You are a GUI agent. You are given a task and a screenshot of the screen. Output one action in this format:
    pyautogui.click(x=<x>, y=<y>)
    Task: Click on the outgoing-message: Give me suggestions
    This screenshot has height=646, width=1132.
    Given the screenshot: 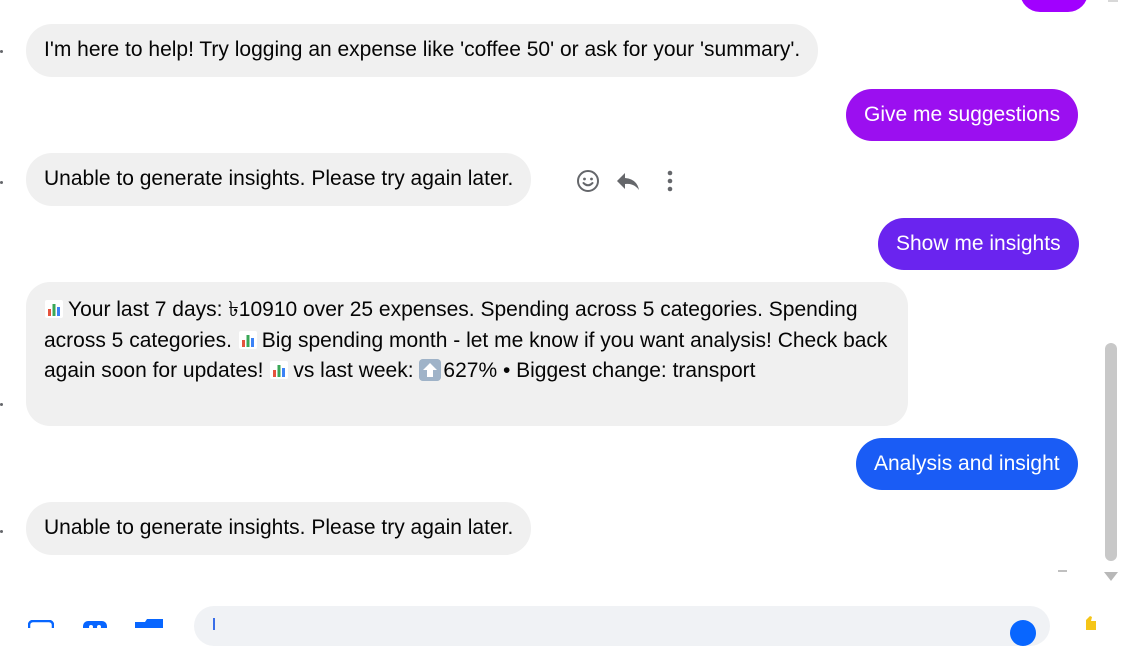 What is the action you would take?
    pyautogui.click(x=962, y=115)
    